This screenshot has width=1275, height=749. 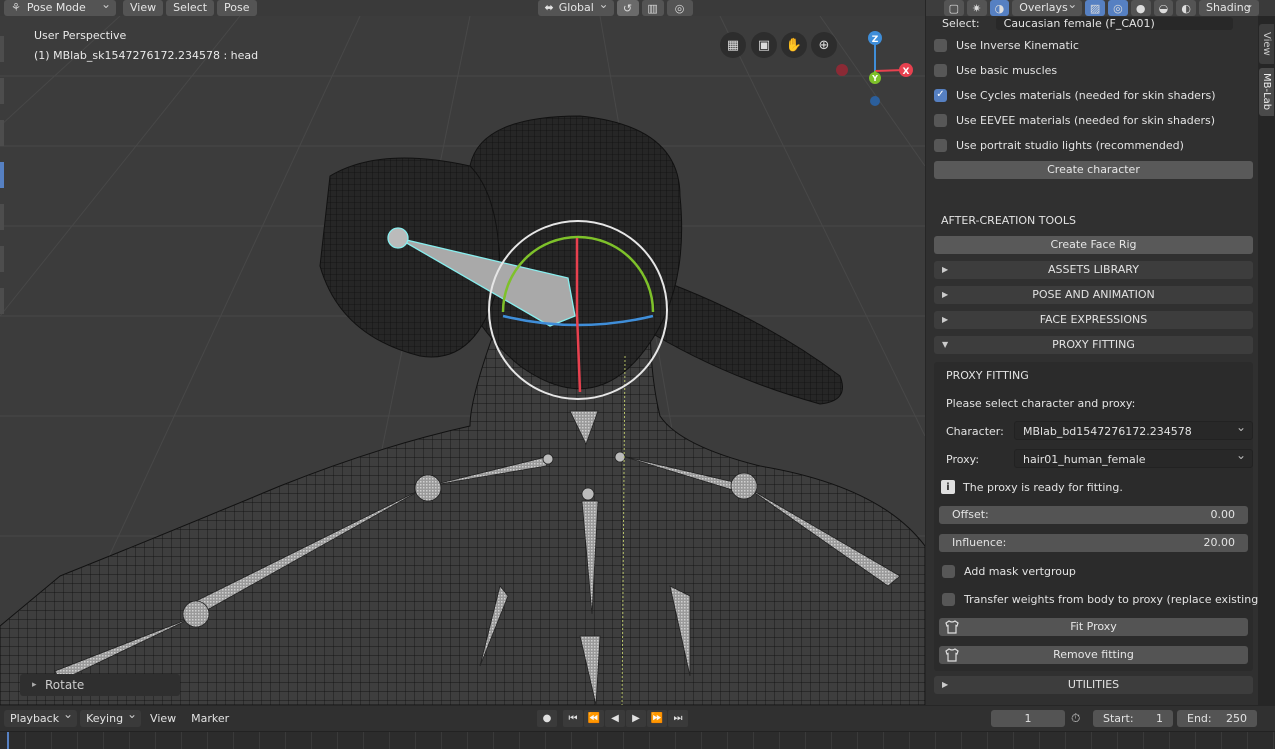 I want to click on character-type-dropdown: Caucasian female (F_CA01), so click(x=1114, y=23).